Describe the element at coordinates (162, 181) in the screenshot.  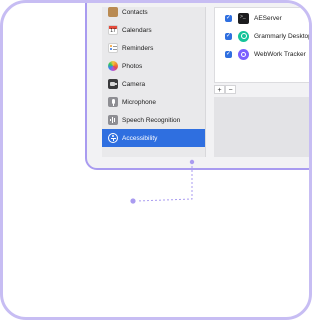
I see `connector-line` at that location.